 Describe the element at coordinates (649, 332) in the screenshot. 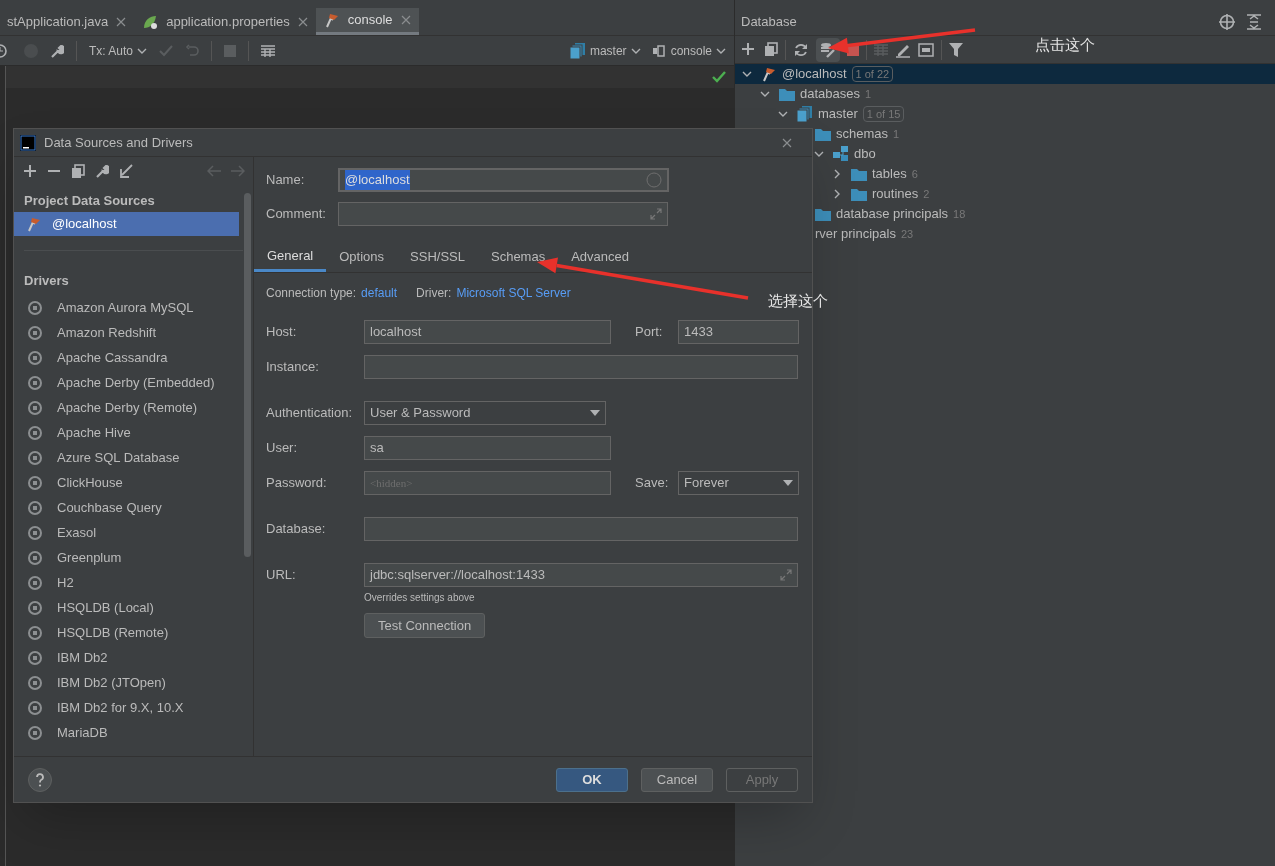

I see `field-label: Port:` at that location.